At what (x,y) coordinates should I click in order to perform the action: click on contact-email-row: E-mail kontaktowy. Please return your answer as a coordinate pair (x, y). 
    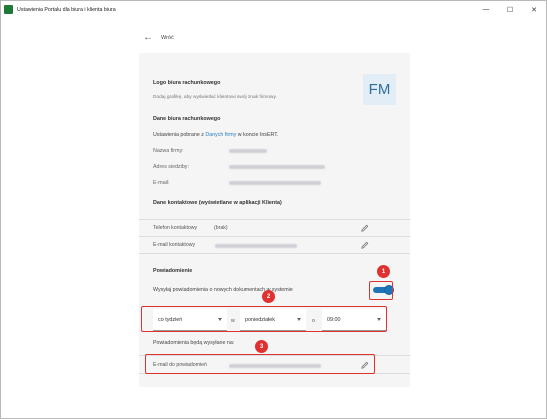
    Looking at the image, I should click on (274, 244).